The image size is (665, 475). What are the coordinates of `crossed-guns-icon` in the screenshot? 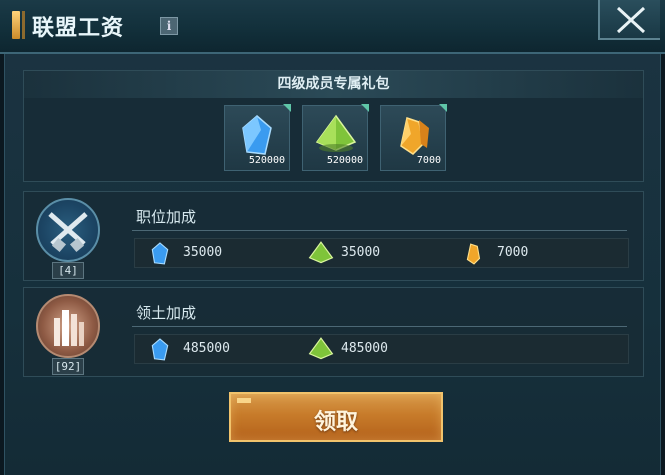 It's located at (68, 230).